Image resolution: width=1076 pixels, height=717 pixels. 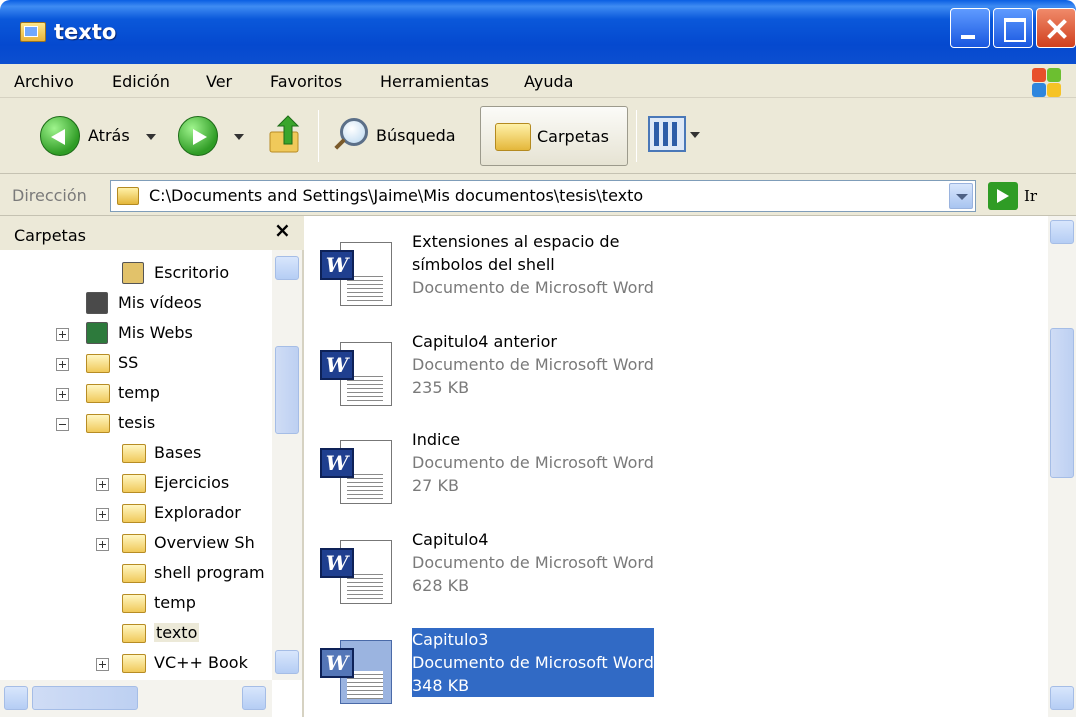 I want to click on webs-icon, so click(x=97, y=333).